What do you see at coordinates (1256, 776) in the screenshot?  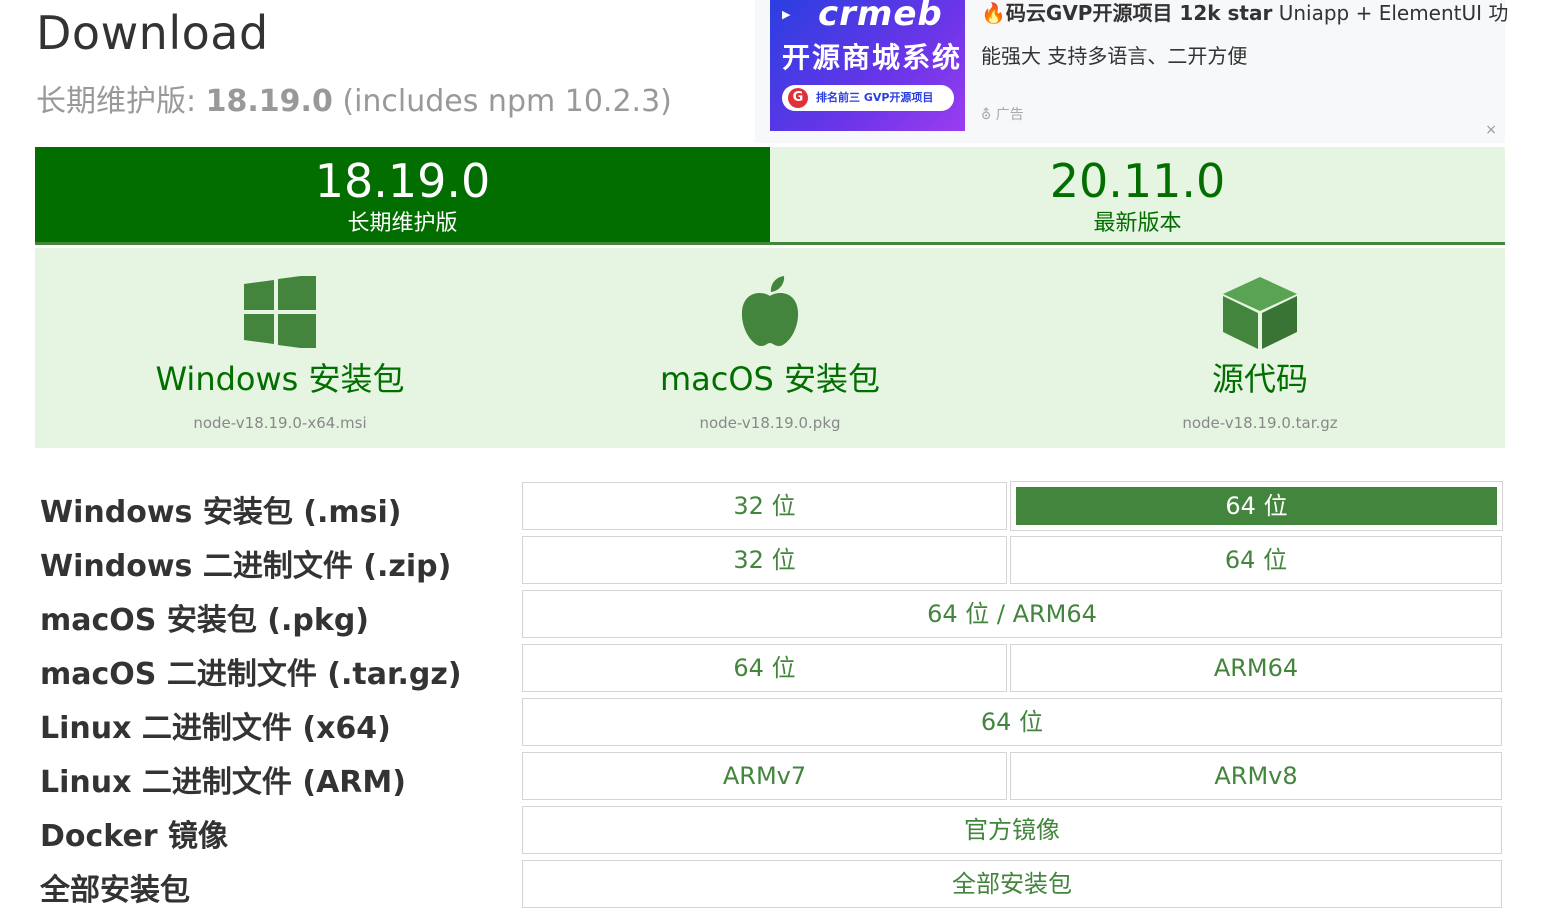 I see `download-linux-armv8: ARMv8` at bounding box center [1256, 776].